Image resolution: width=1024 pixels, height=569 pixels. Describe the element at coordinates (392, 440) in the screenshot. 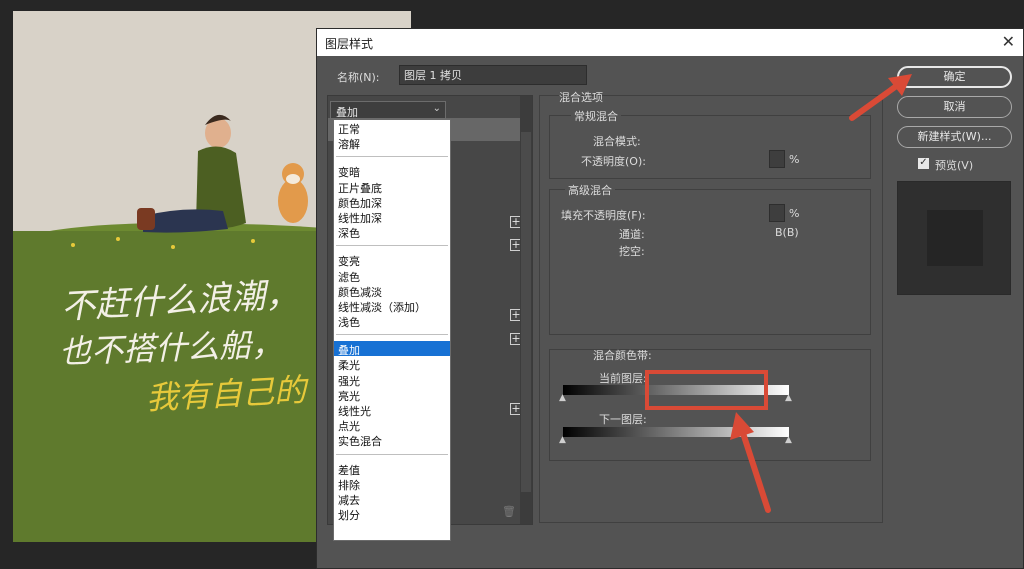

I see `blend-mode-option: 实色混合` at that location.